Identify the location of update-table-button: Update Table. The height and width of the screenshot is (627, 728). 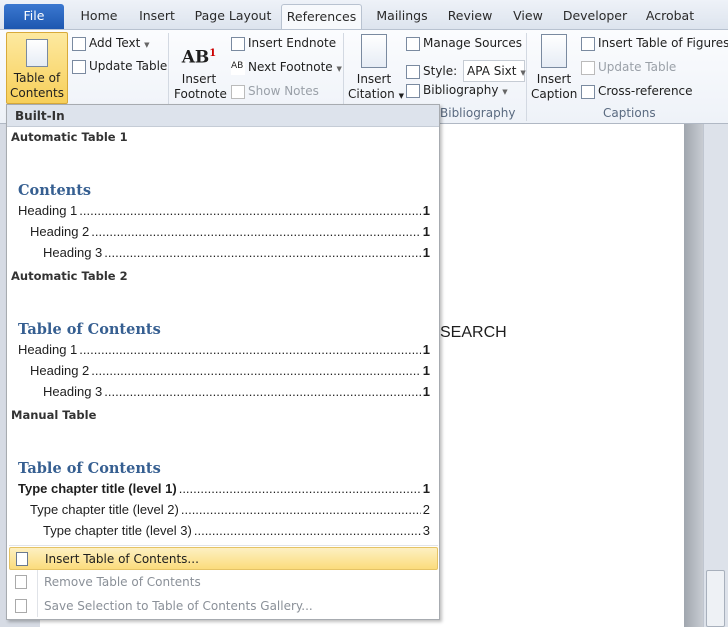
(119, 66).